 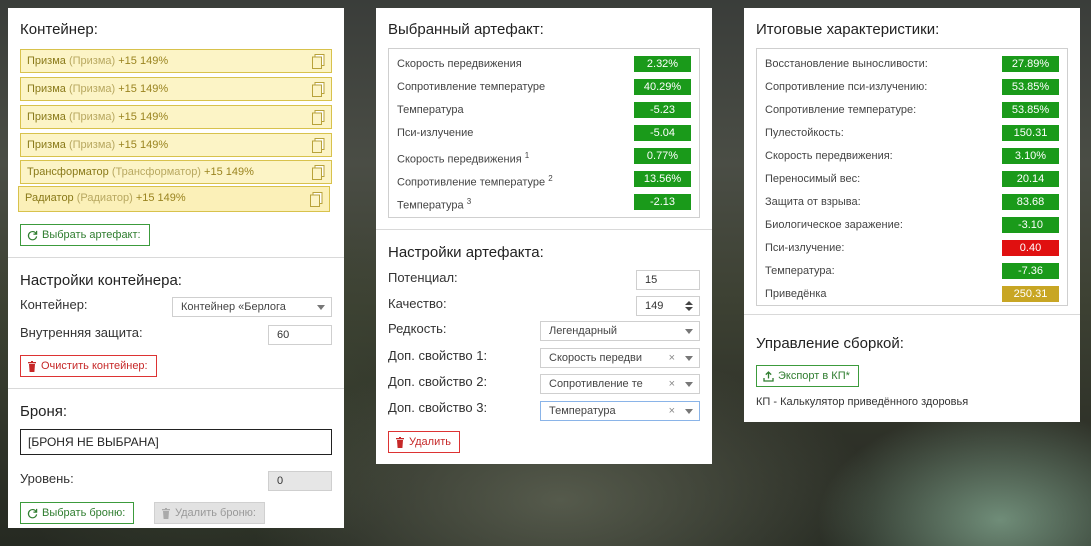 I want to click on stat-row: Пси-излучение -5.04, so click(x=544, y=133).